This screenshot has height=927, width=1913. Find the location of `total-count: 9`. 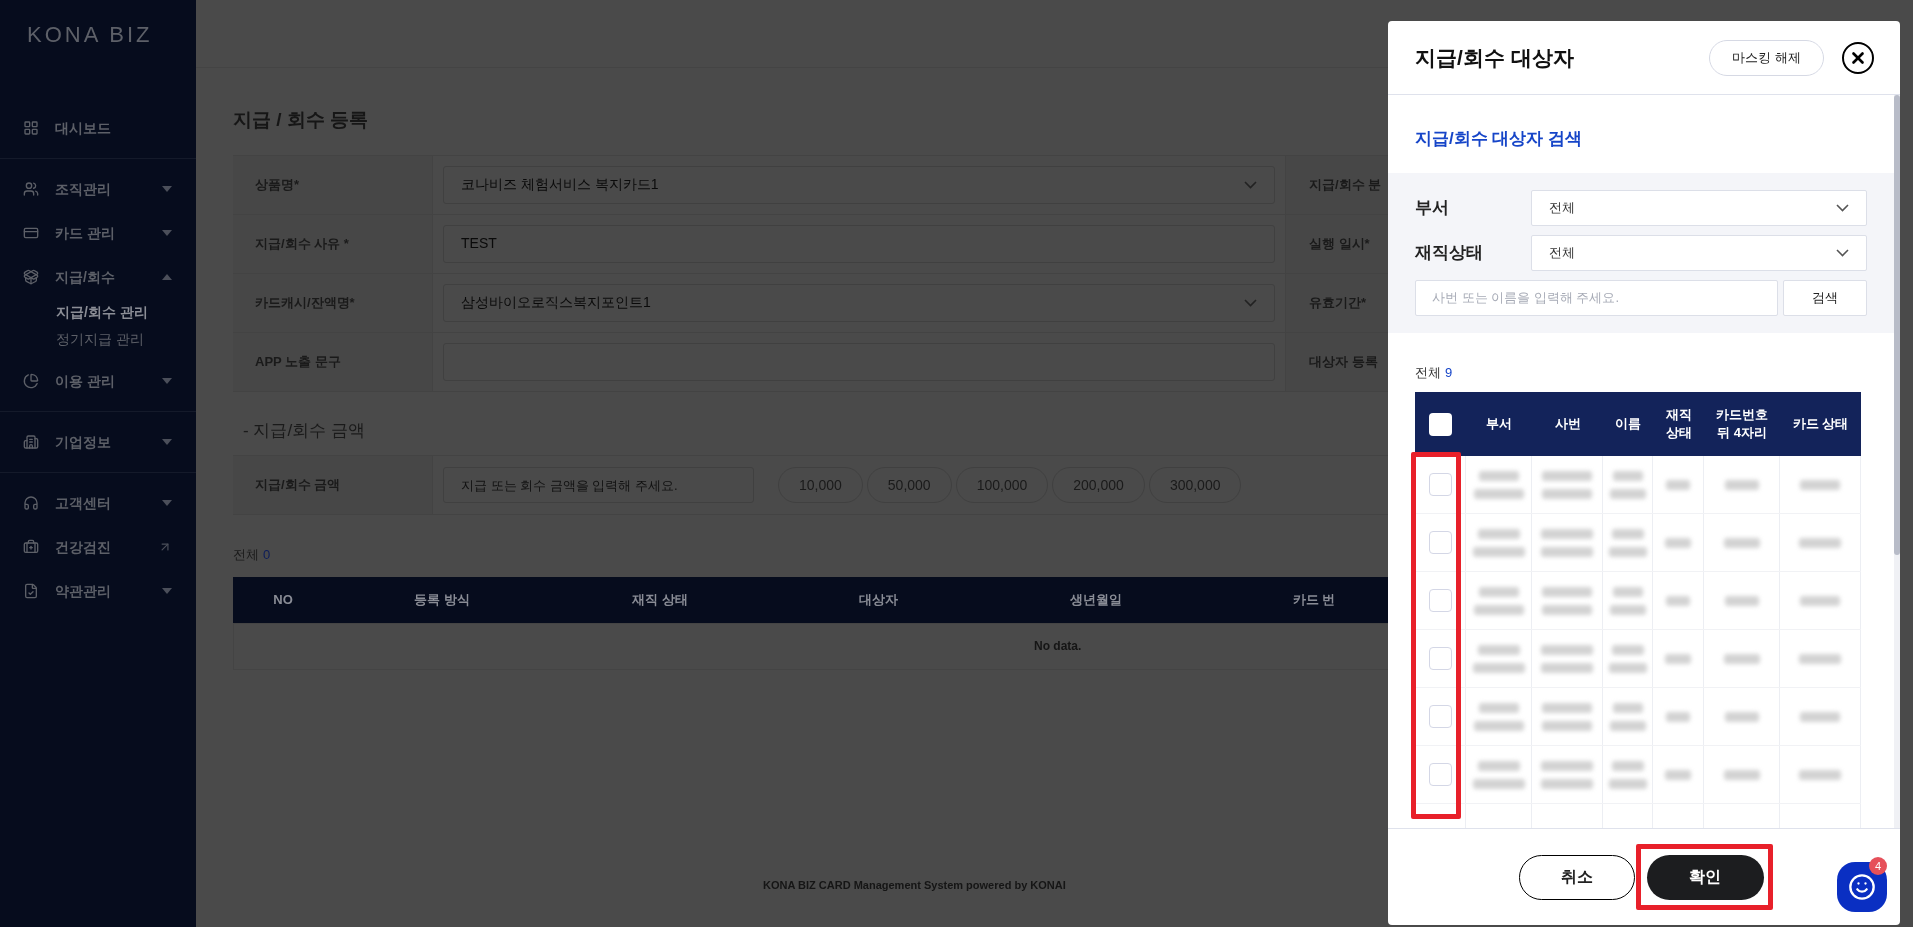

total-count: 9 is located at coordinates (1449, 372).